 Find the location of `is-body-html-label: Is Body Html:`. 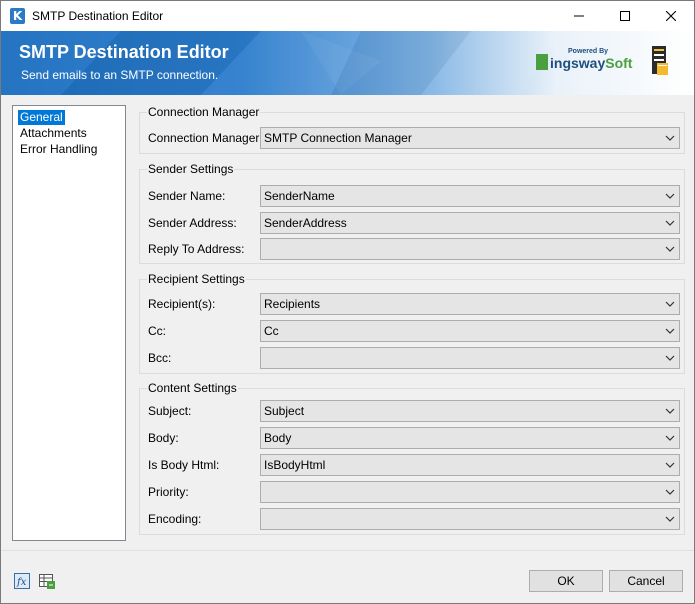

is-body-html-label: Is Body Html: is located at coordinates (184, 465).